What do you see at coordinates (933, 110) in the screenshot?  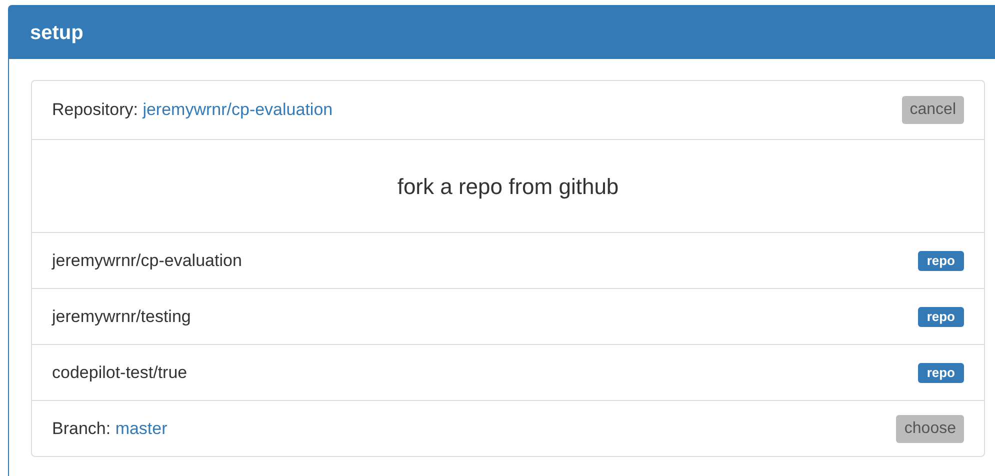 I see `cancel-button: cancel` at bounding box center [933, 110].